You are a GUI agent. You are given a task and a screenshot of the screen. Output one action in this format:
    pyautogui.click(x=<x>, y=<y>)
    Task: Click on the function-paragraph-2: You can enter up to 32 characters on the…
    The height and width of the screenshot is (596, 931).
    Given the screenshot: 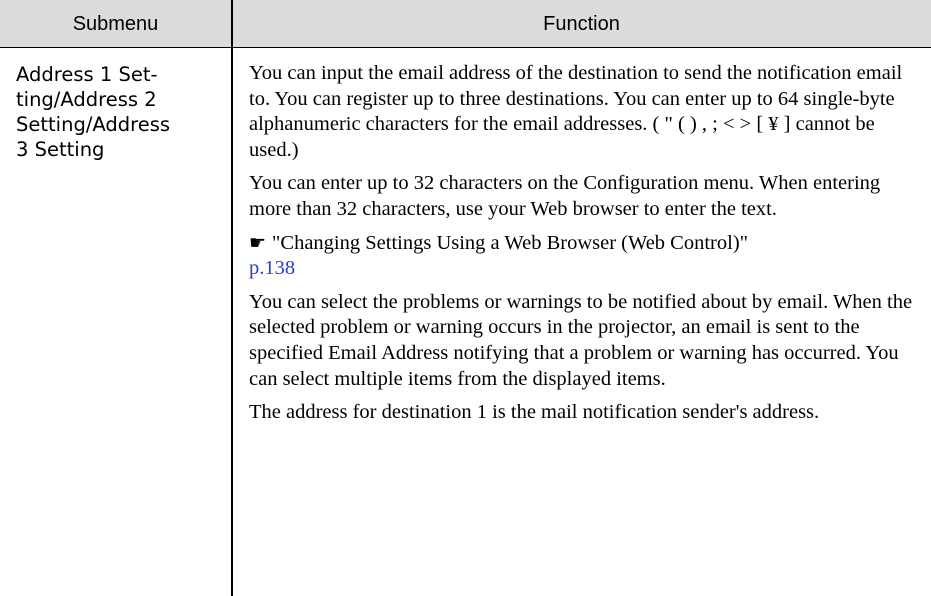 What is the action you would take?
    pyautogui.click(x=565, y=196)
    